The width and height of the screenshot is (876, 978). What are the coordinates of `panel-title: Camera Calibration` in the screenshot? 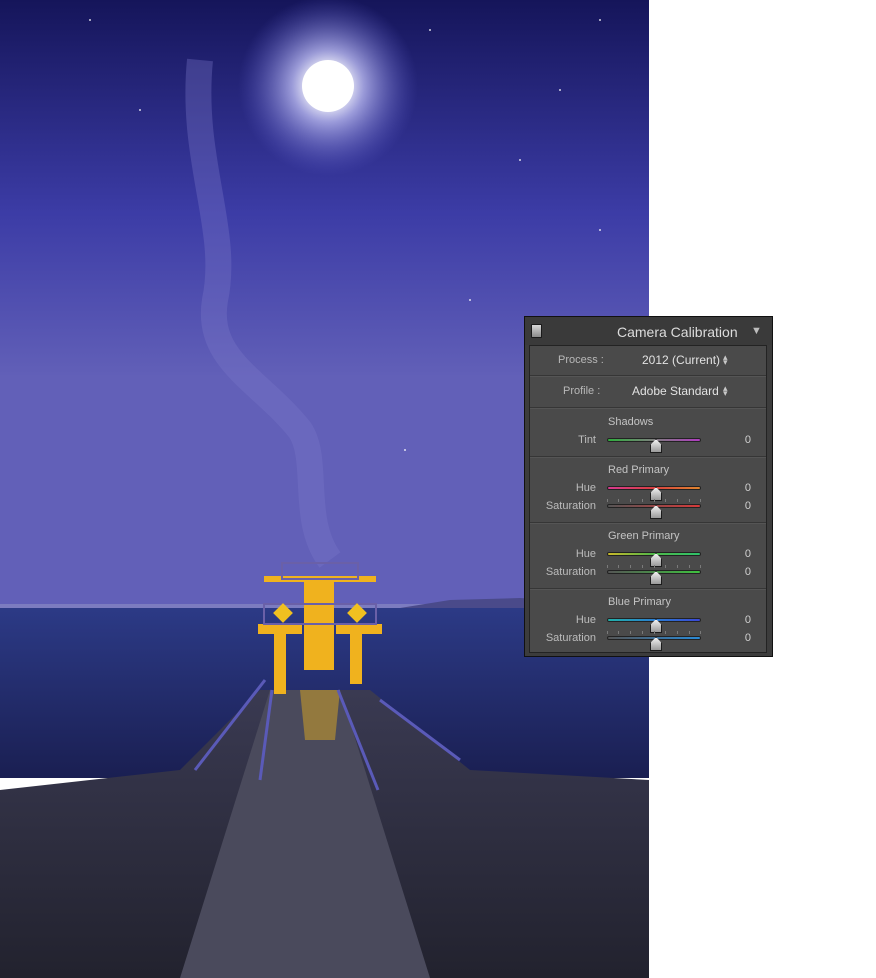 It's located at (677, 332).